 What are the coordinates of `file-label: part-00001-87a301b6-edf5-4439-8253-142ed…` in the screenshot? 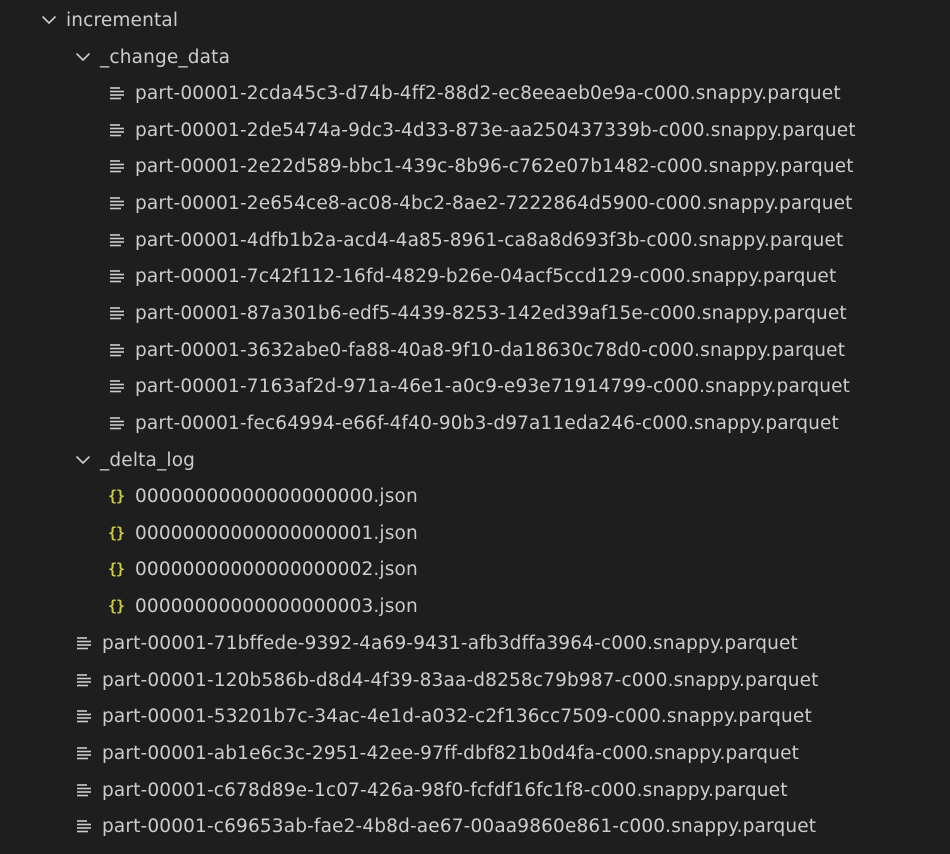 It's located at (491, 313).